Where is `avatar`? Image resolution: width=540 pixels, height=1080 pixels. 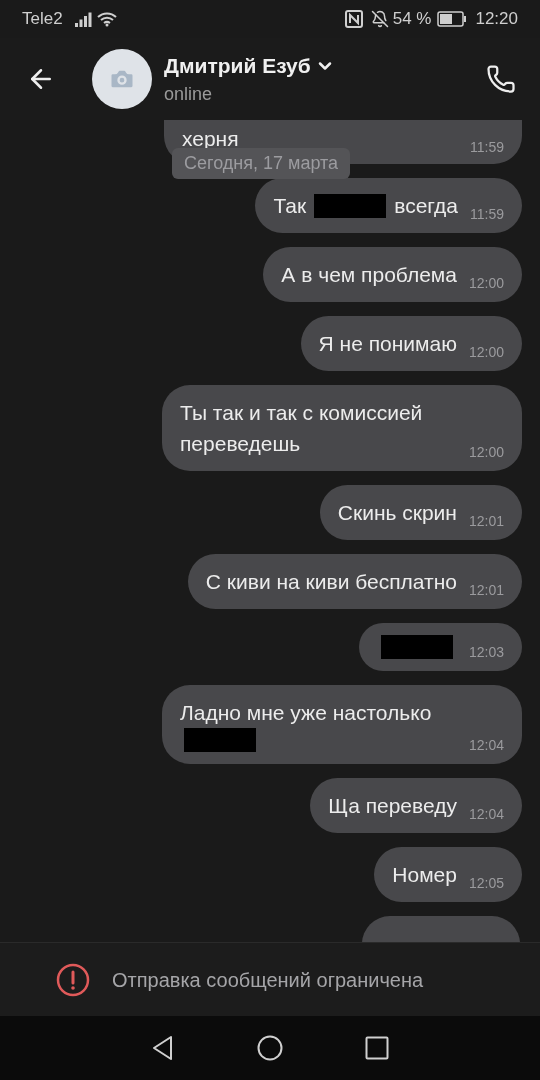 avatar is located at coordinates (122, 79).